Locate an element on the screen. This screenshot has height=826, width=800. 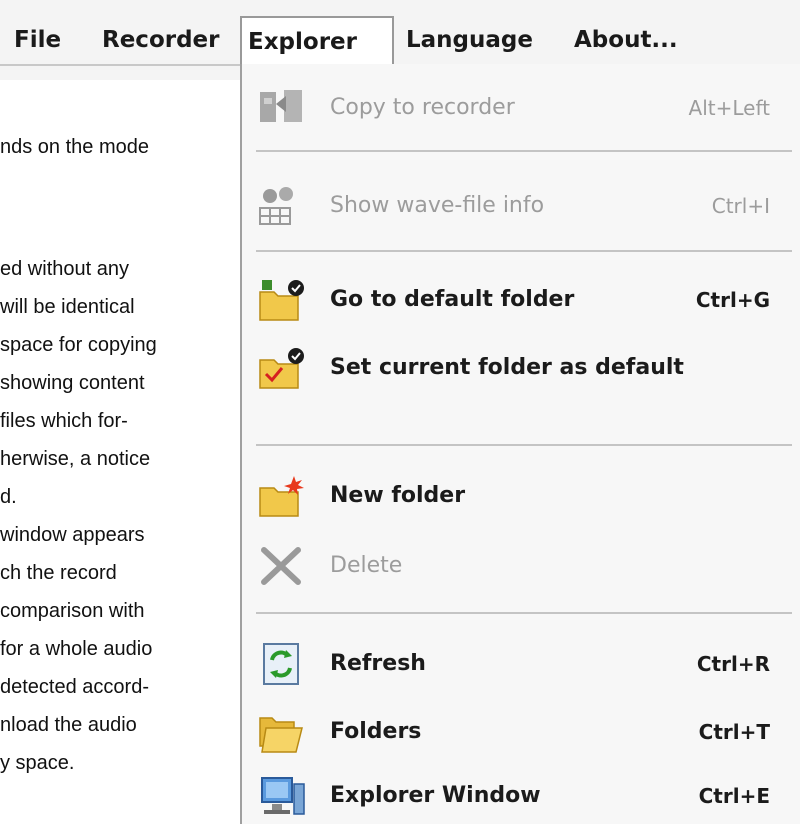
menu-explorer-label: Explorer is located at coordinates (302, 42).